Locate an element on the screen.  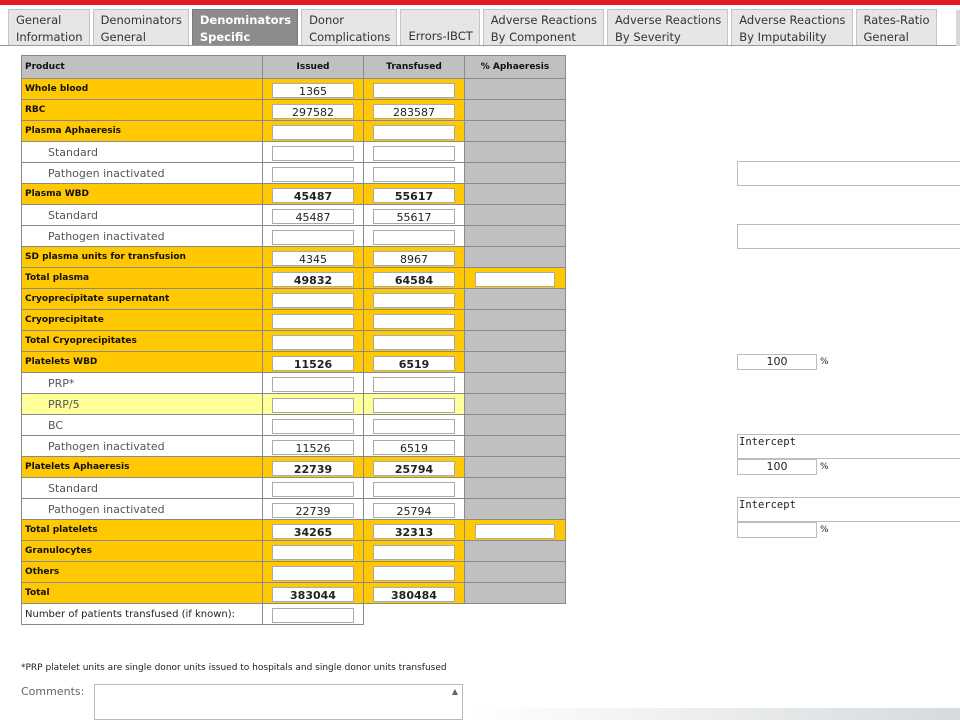
transfused-cell: 55617 is located at coordinates (414, 194).